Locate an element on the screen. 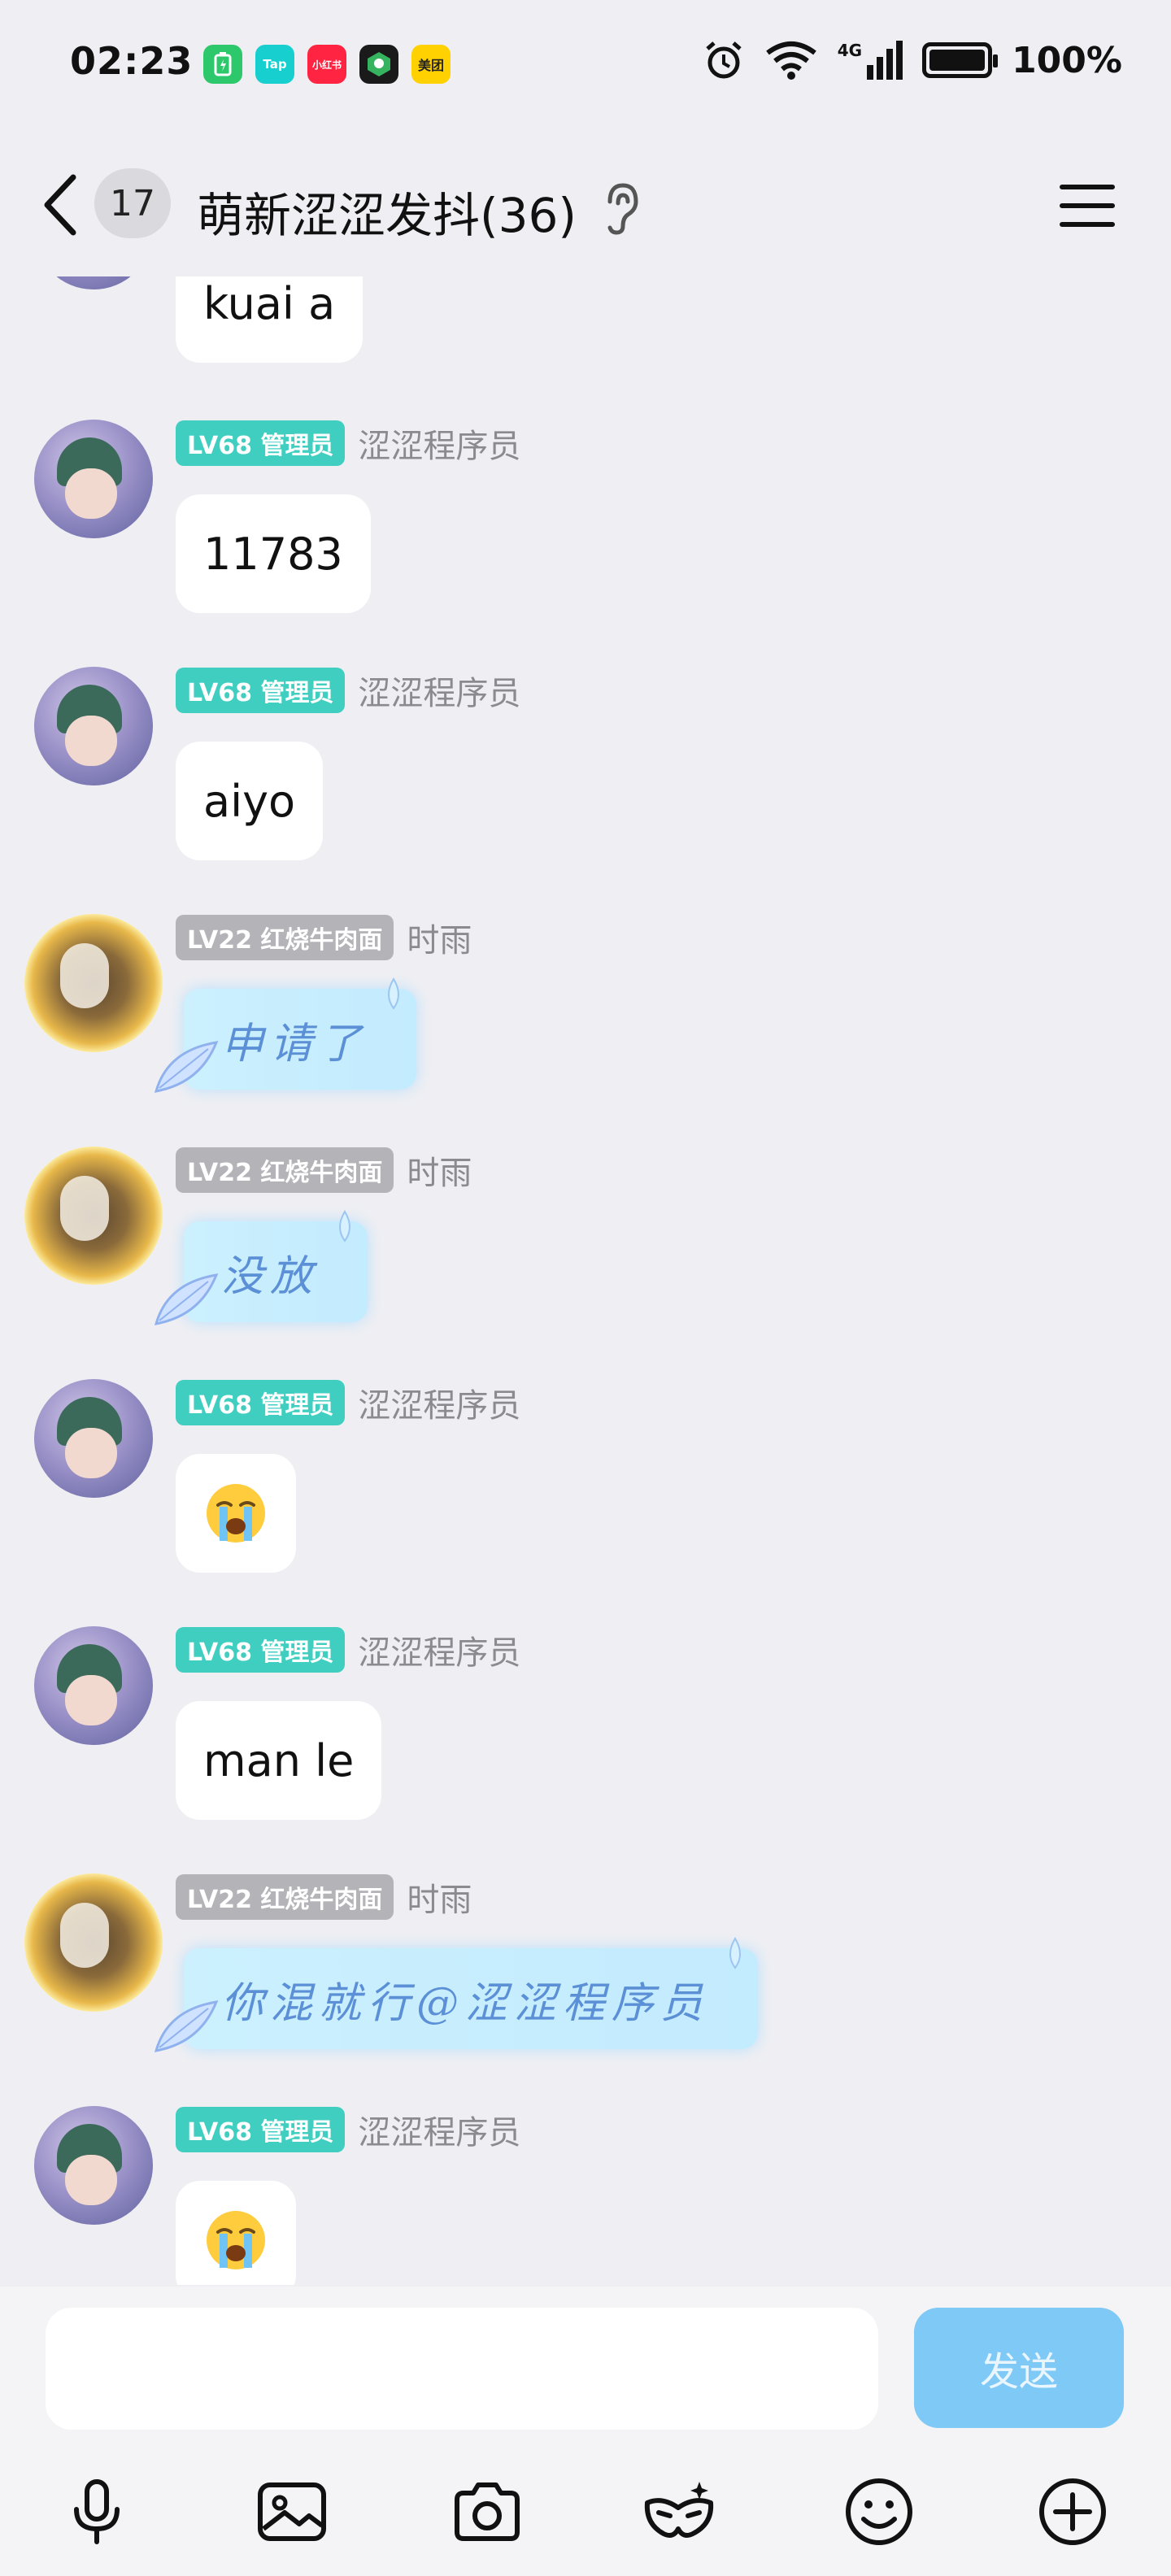 The width and height of the screenshot is (1171, 2576). battery-icon is located at coordinates (960, 60).